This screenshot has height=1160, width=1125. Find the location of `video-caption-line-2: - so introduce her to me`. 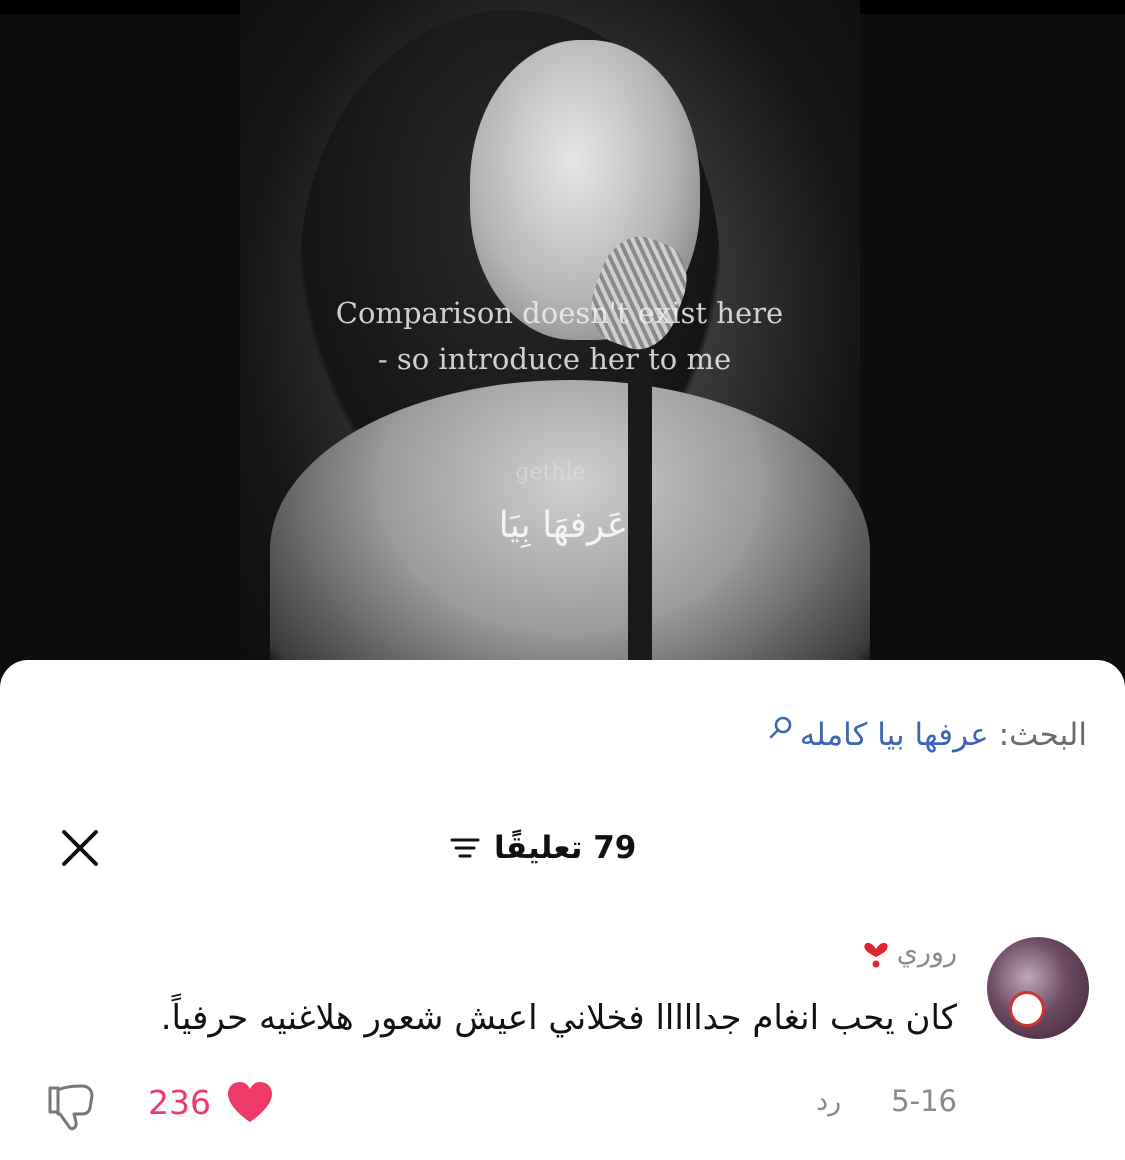

video-caption-line-2: - so introduce her to me is located at coordinates (554, 359).